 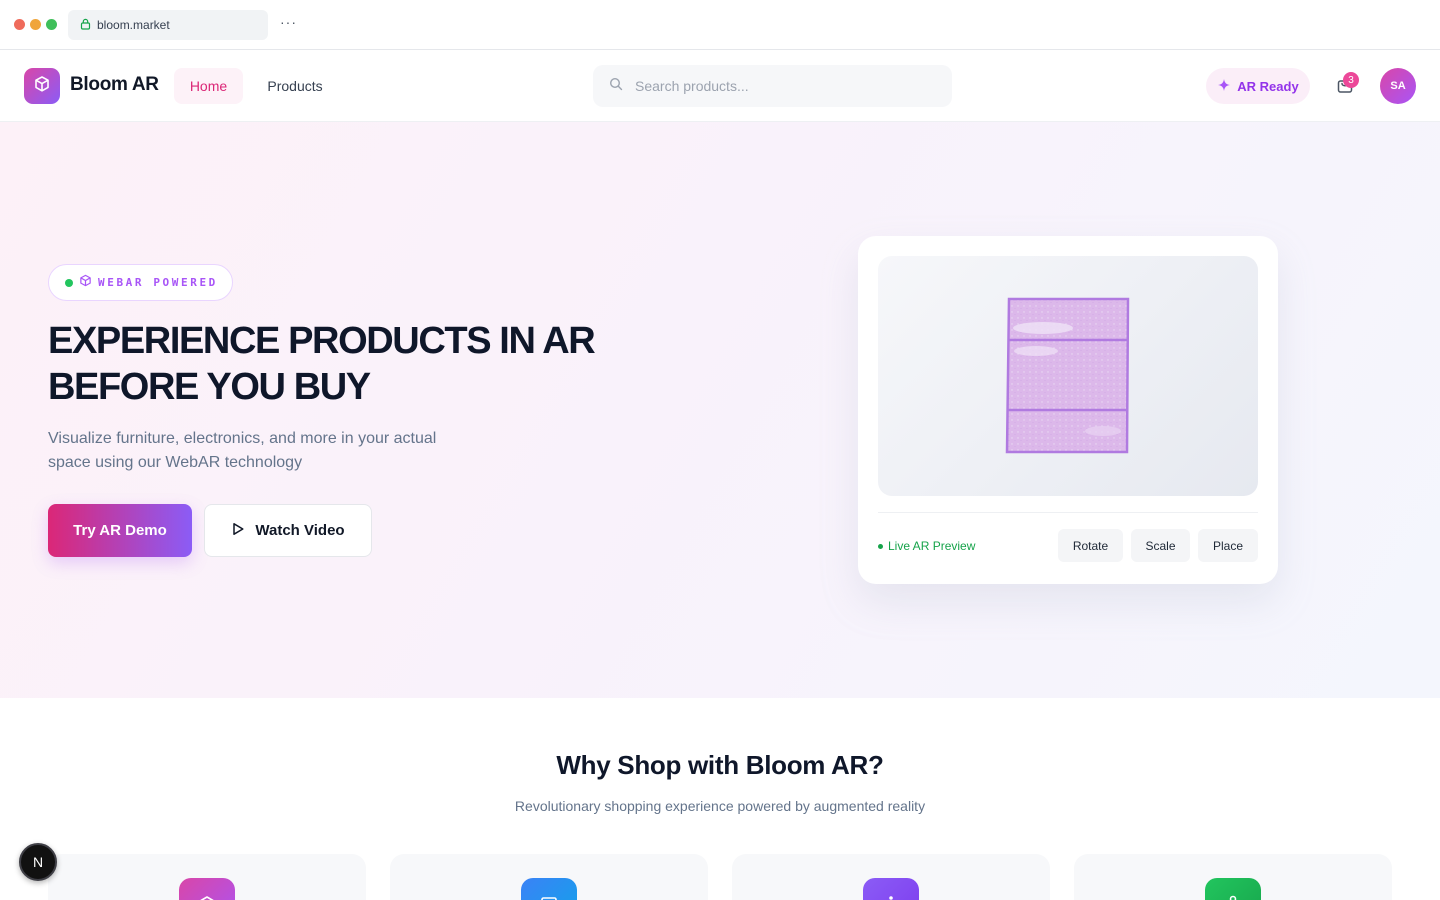 What do you see at coordinates (1068, 512) in the screenshot?
I see `card-divider` at bounding box center [1068, 512].